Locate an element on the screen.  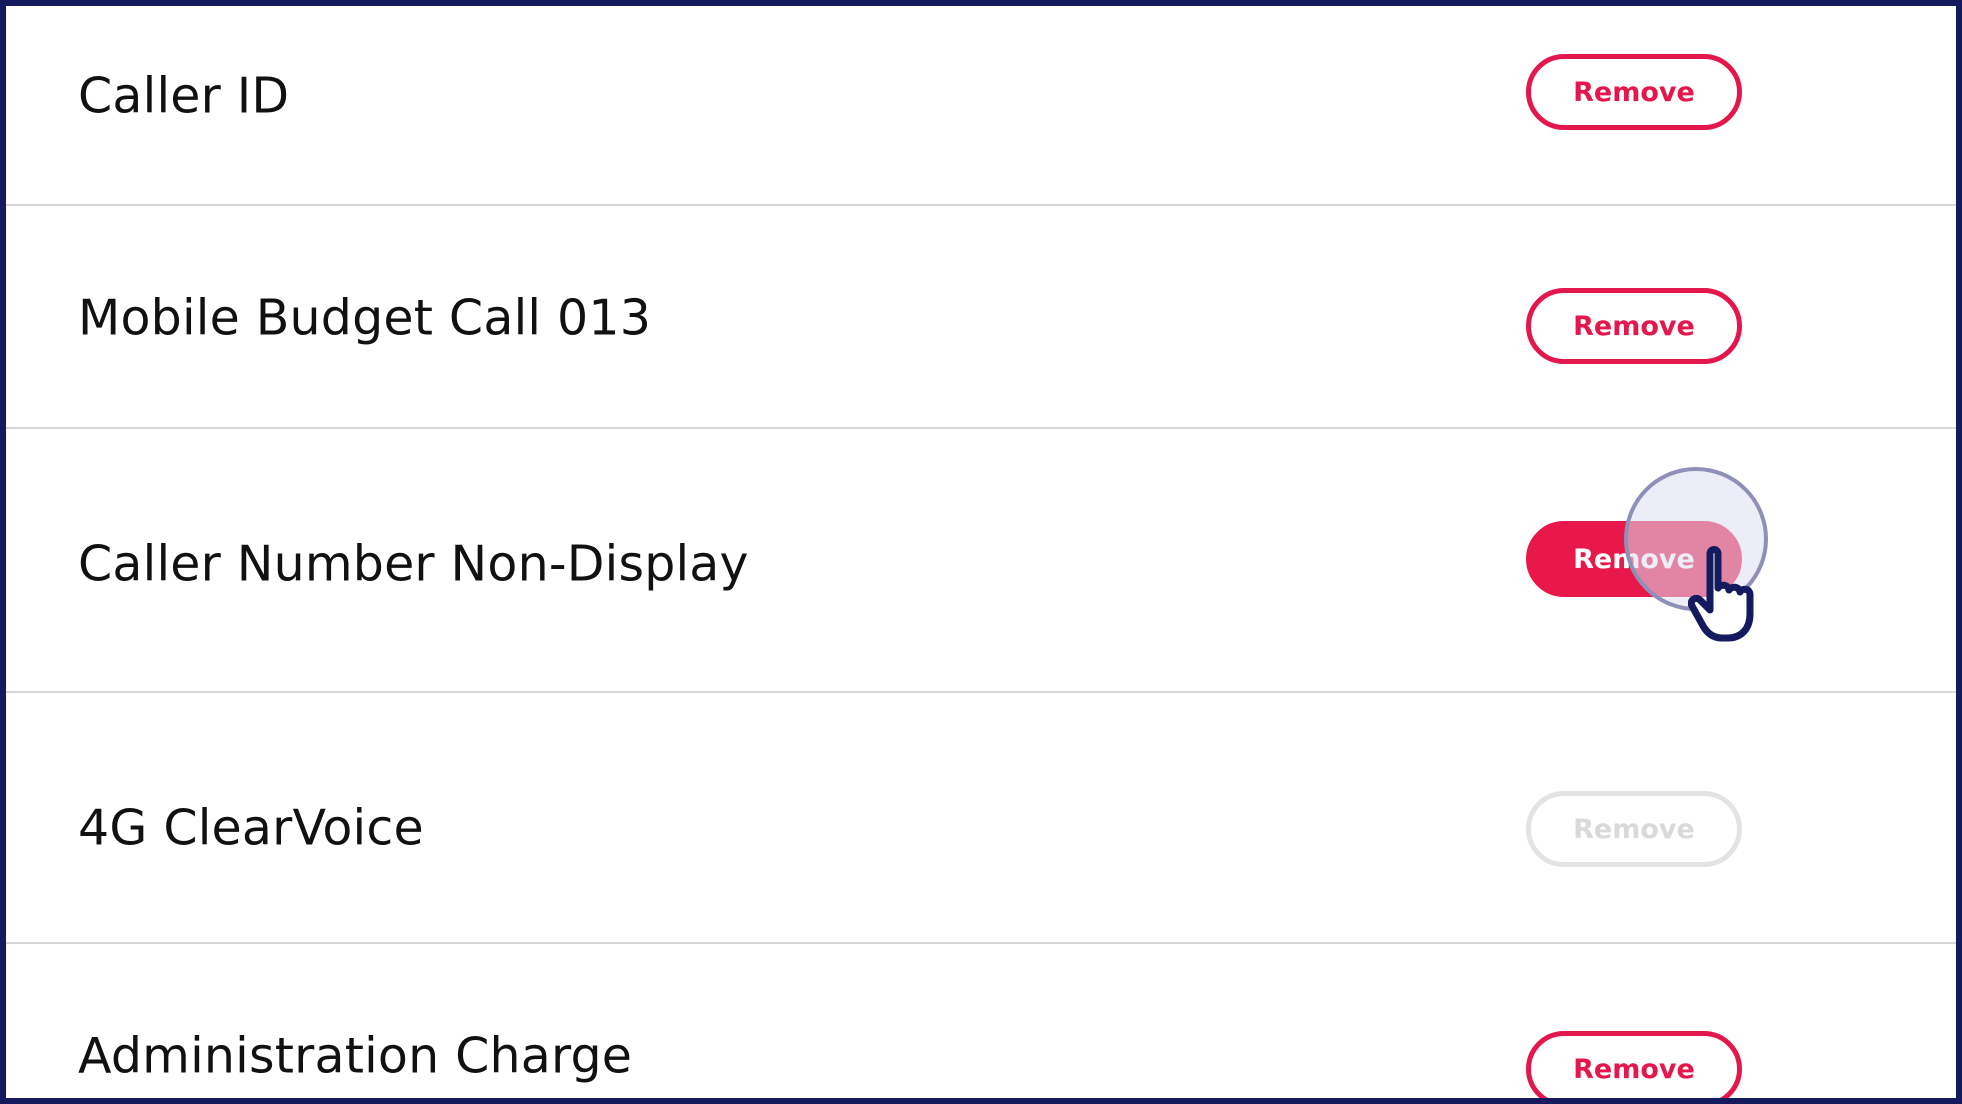
hand-pointer-icon is located at coordinates (1721, 594).